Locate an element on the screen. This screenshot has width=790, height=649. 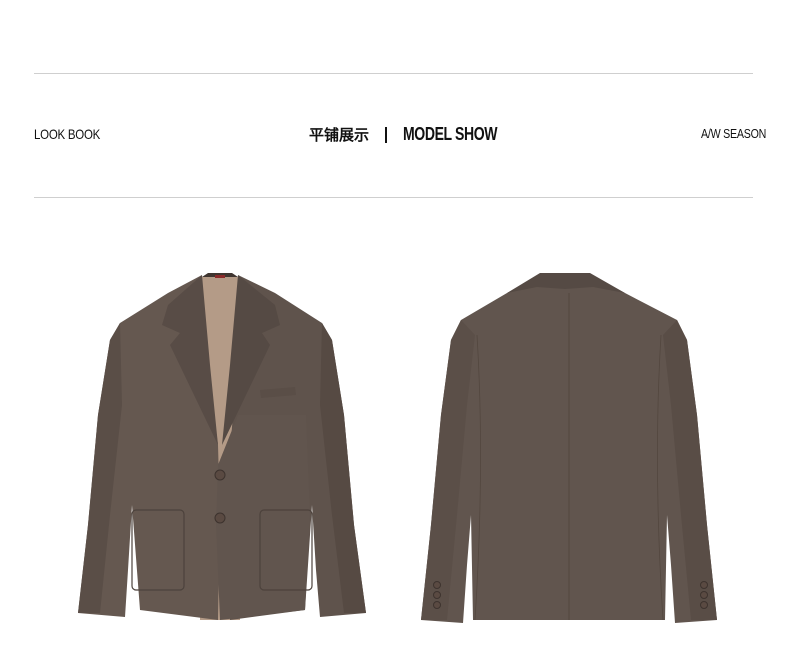
section-title-en: MODEL SHOW is located at coordinates (450, 134).